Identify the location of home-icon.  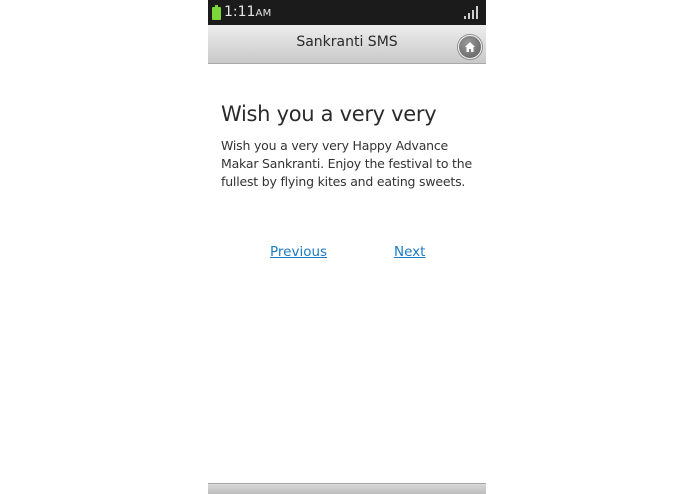
(470, 47).